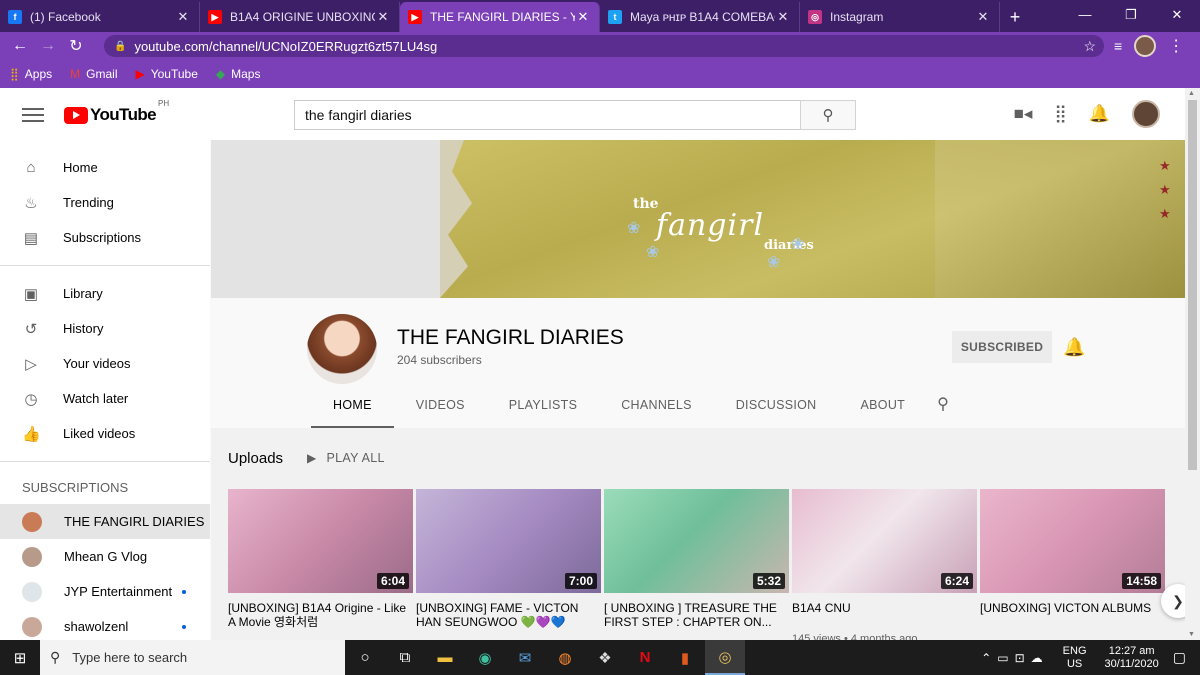  What do you see at coordinates (105, 363) in the screenshot?
I see `sidebar-item-your-videos: ▷ Your videos` at bounding box center [105, 363].